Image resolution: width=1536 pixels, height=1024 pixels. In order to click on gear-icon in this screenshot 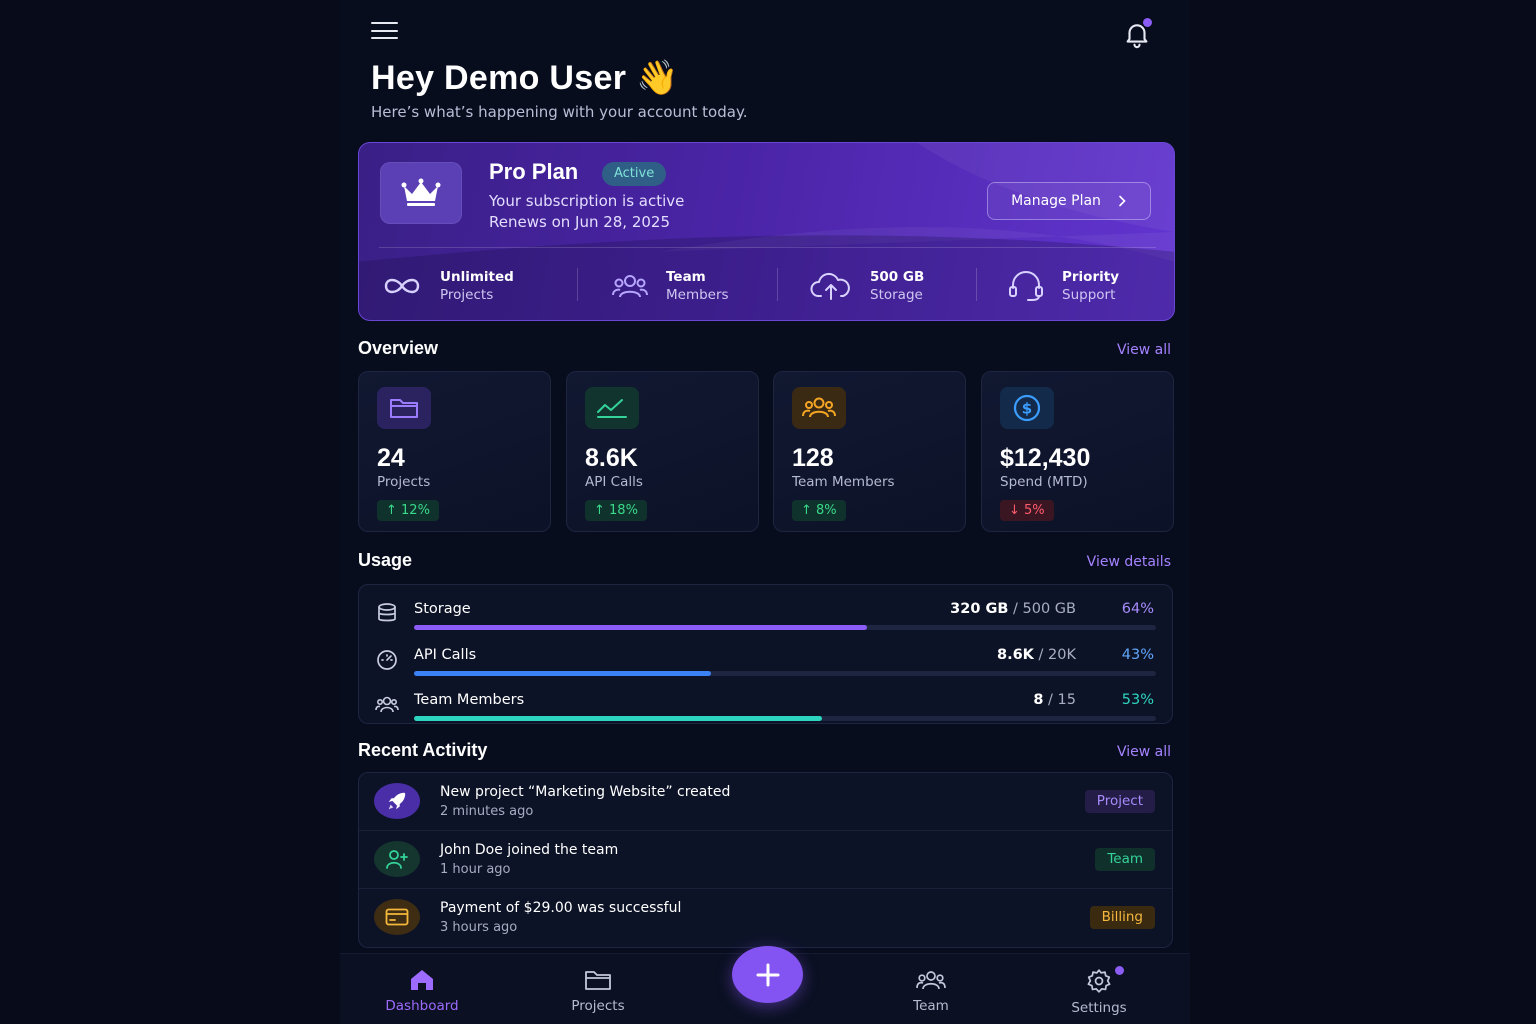, I will do `click(1099, 981)`.